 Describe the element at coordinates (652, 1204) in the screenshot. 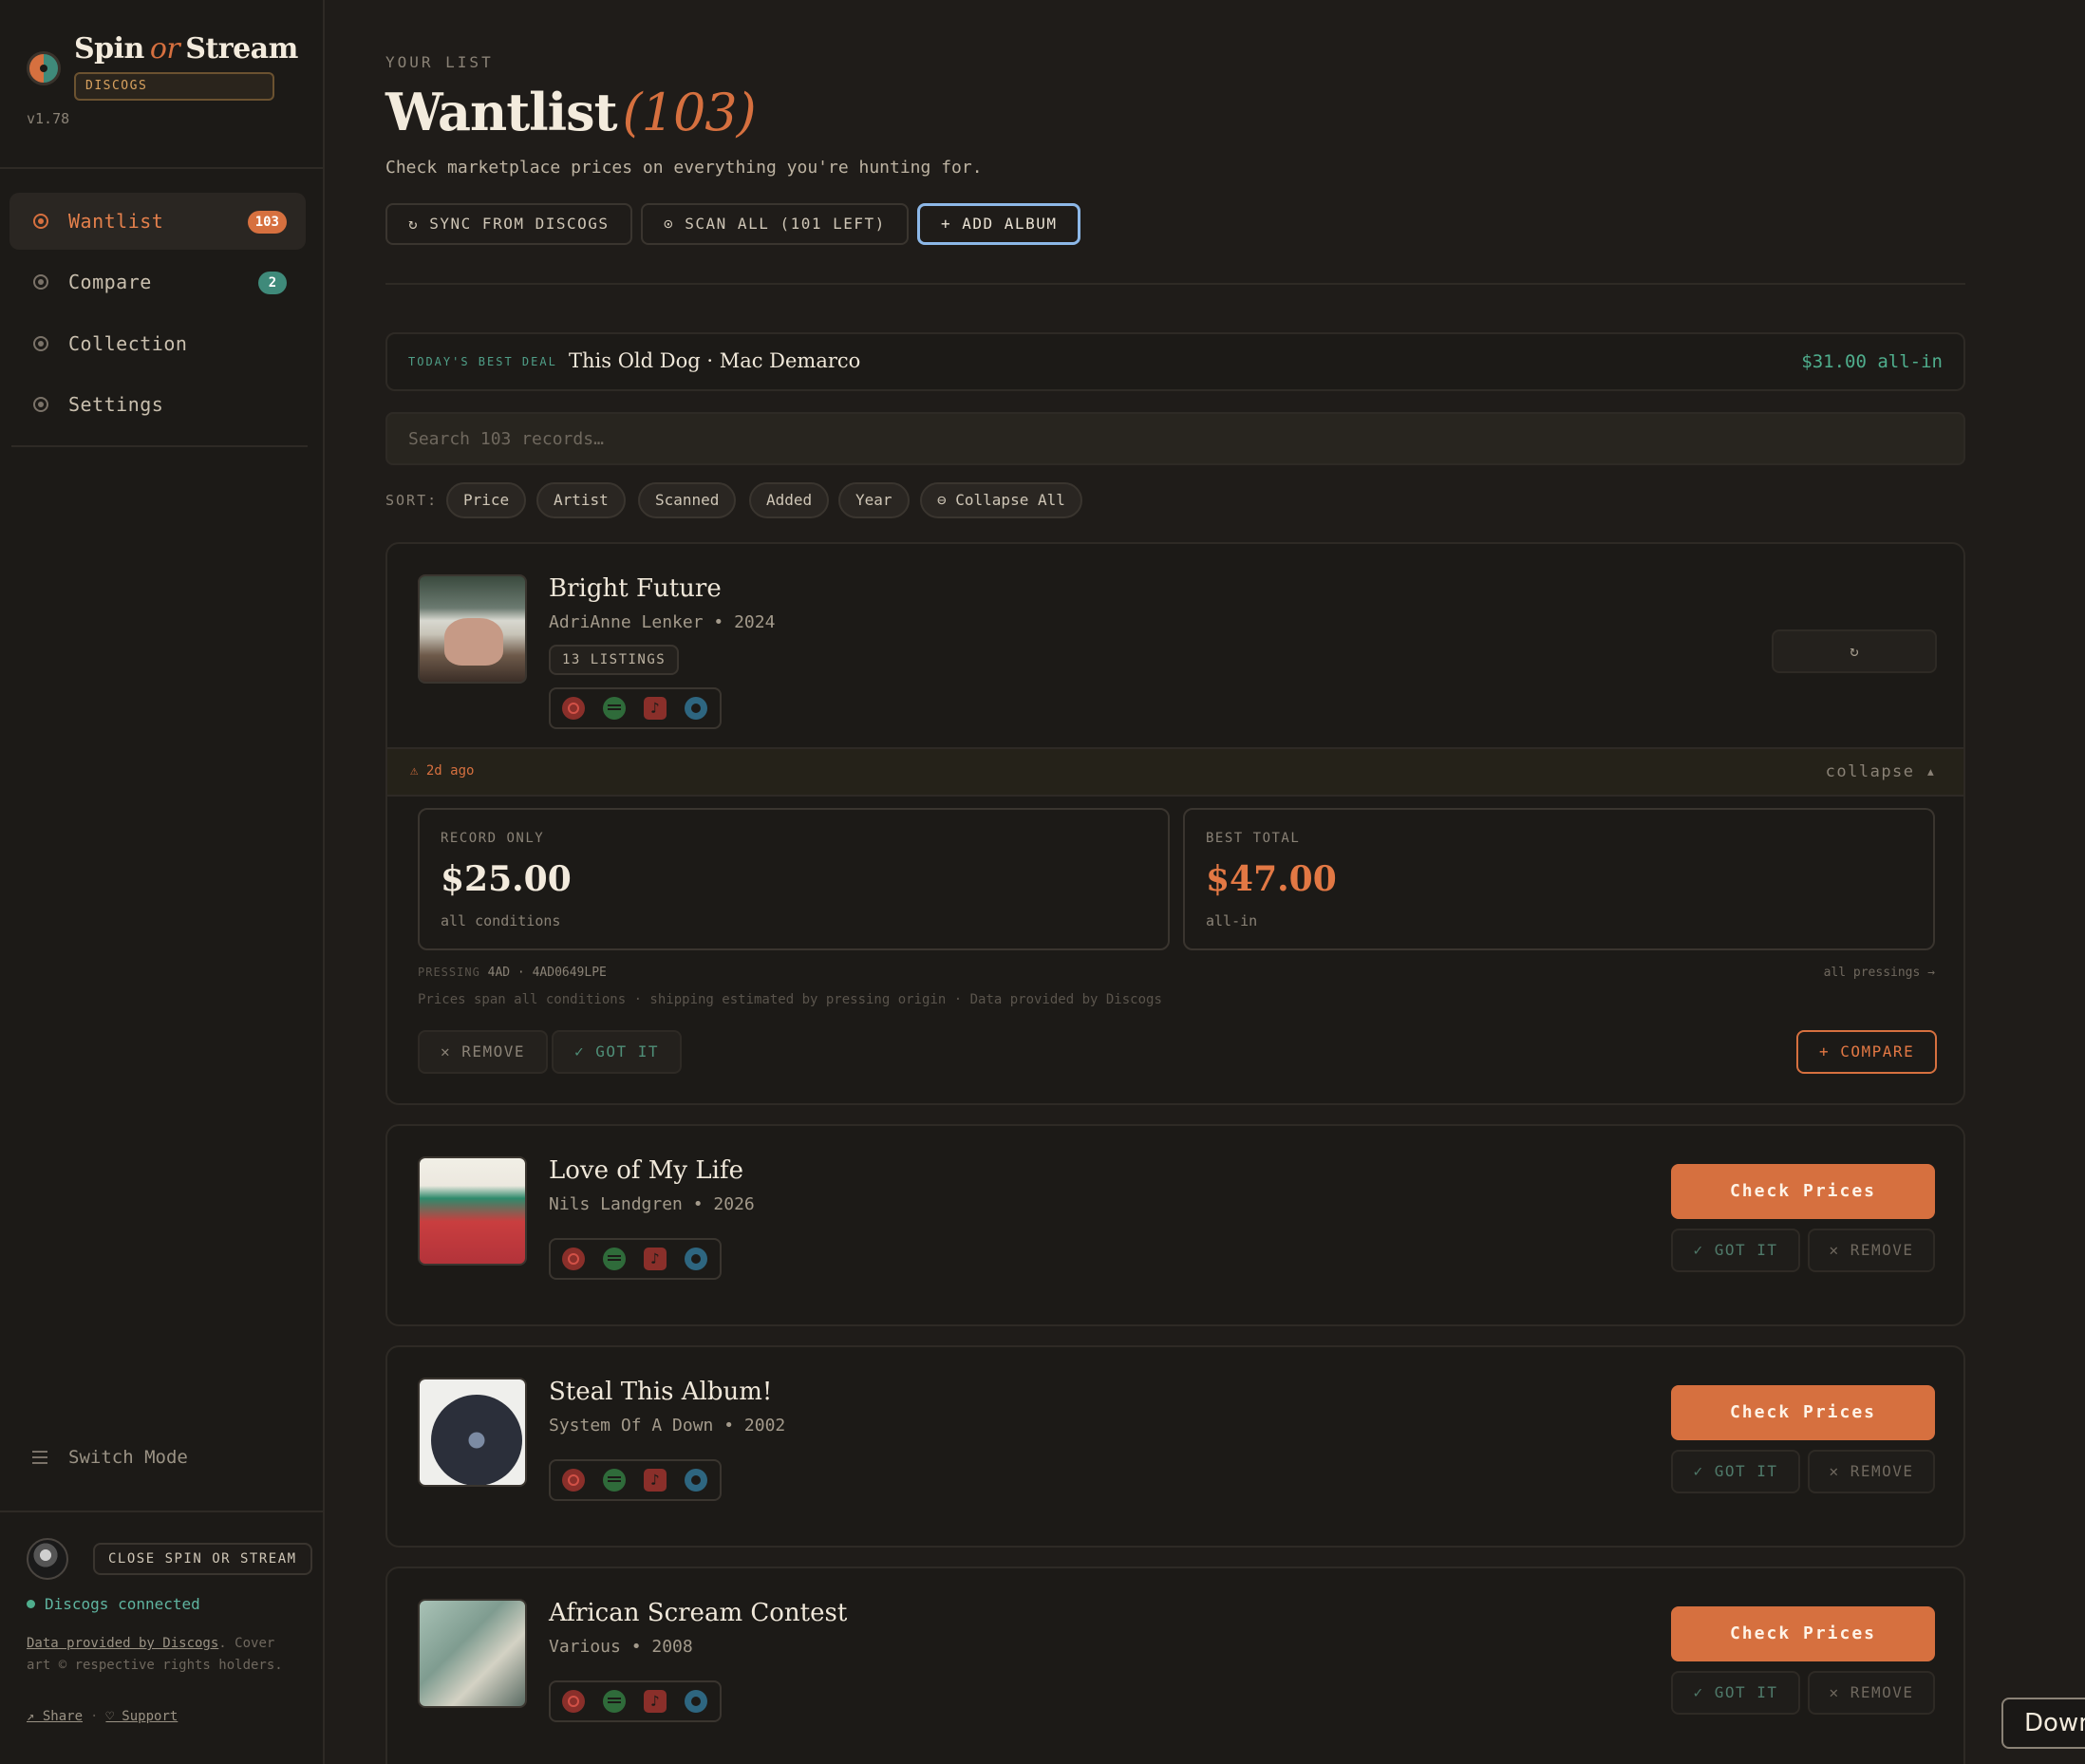

I see `album-meta: Nils Landgren • 2026` at that location.